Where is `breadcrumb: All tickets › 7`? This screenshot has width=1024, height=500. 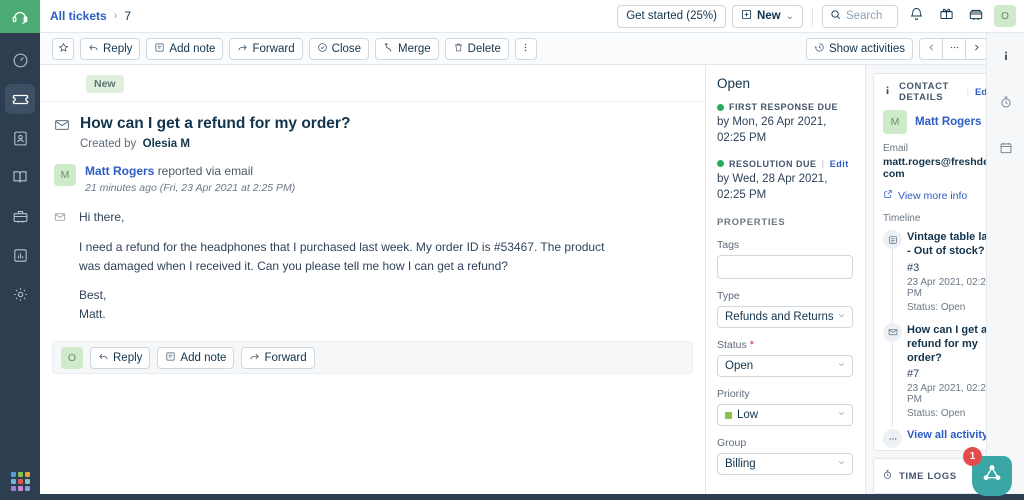 breadcrumb: All tickets › 7 is located at coordinates (90, 16).